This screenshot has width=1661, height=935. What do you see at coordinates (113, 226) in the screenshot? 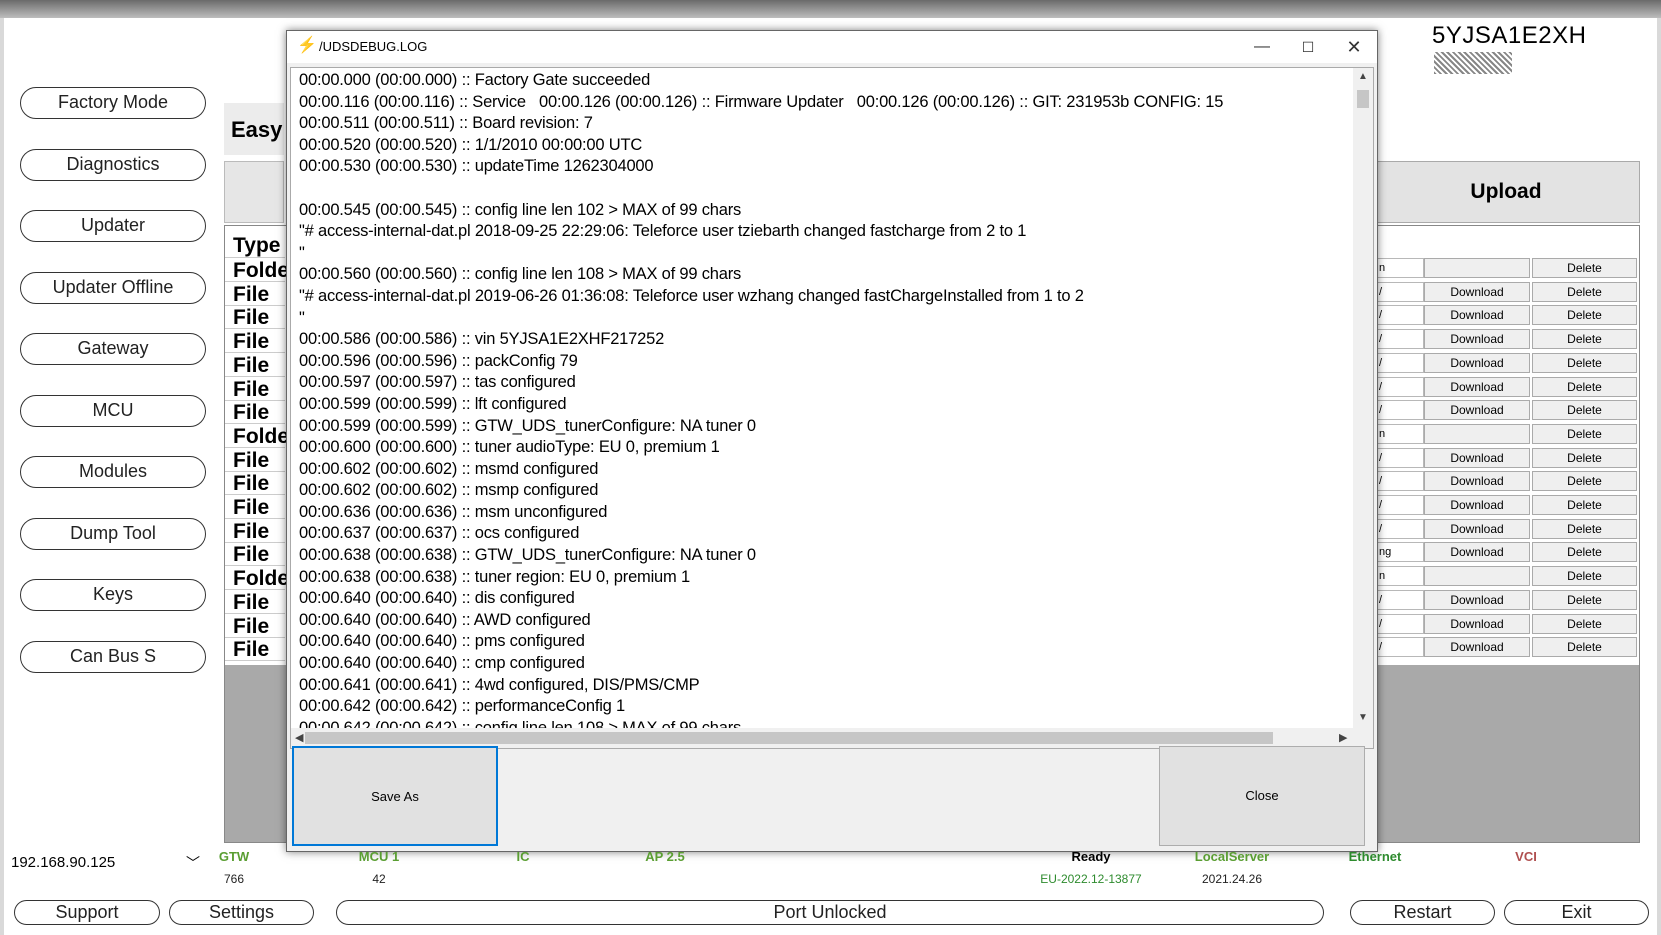
I see `sidebar-button-updater: Updater` at bounding box center [113, 226].